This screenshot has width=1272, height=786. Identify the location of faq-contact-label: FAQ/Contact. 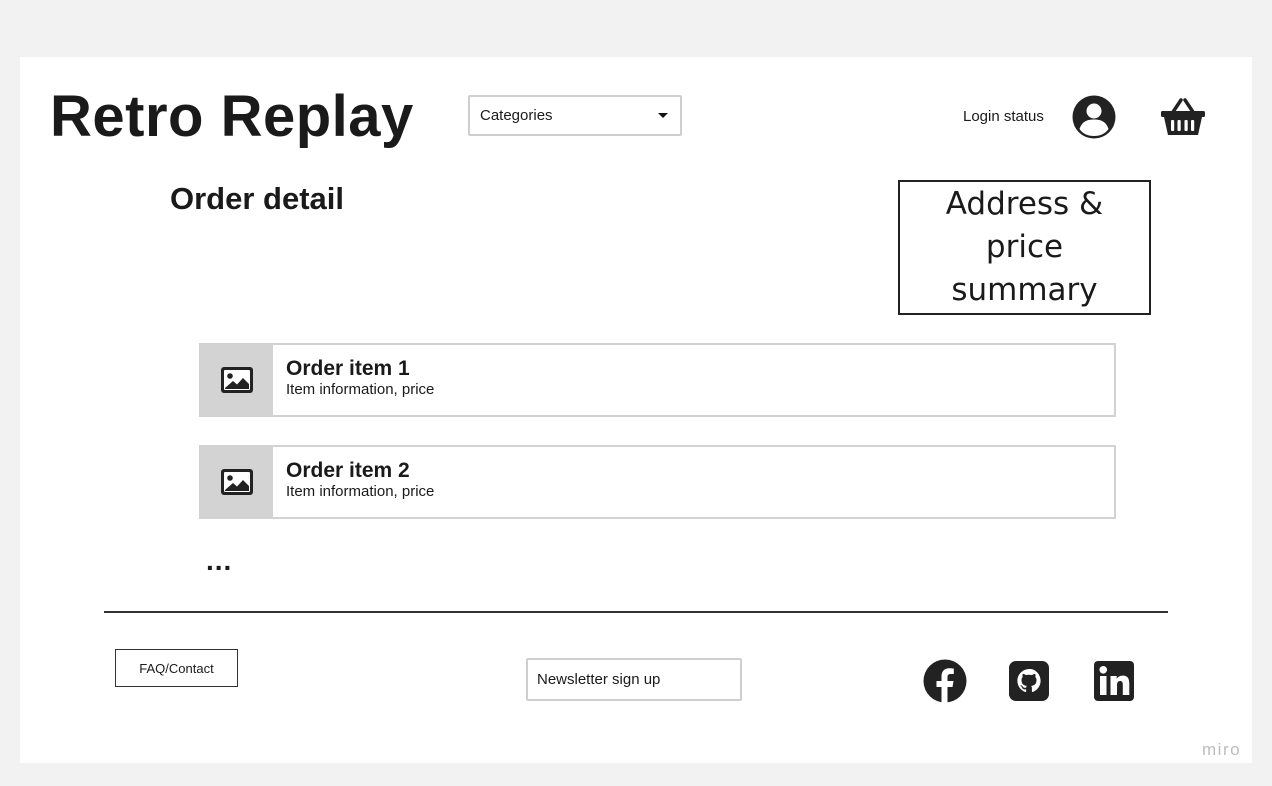
(176, 668).